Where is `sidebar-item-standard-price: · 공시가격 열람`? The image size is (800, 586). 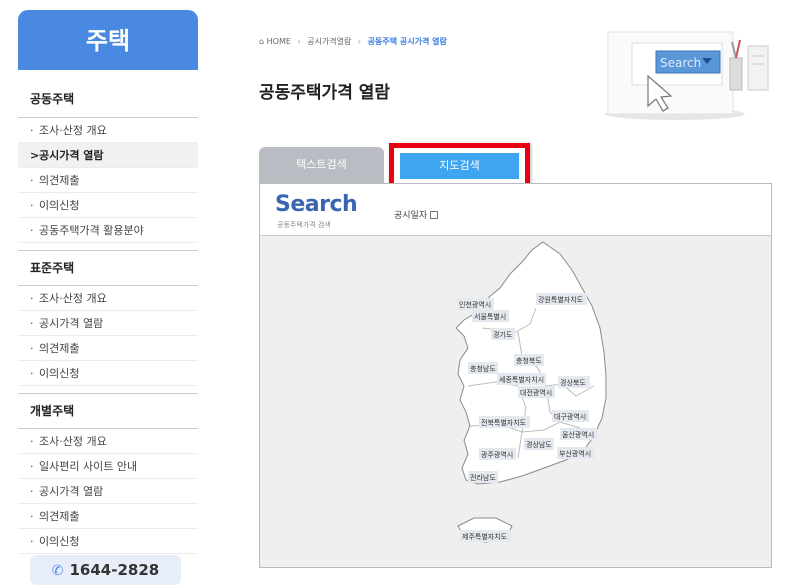 sidebar-item-standard-price: · 공시가격 열람 is located at coordinates (108, 323).